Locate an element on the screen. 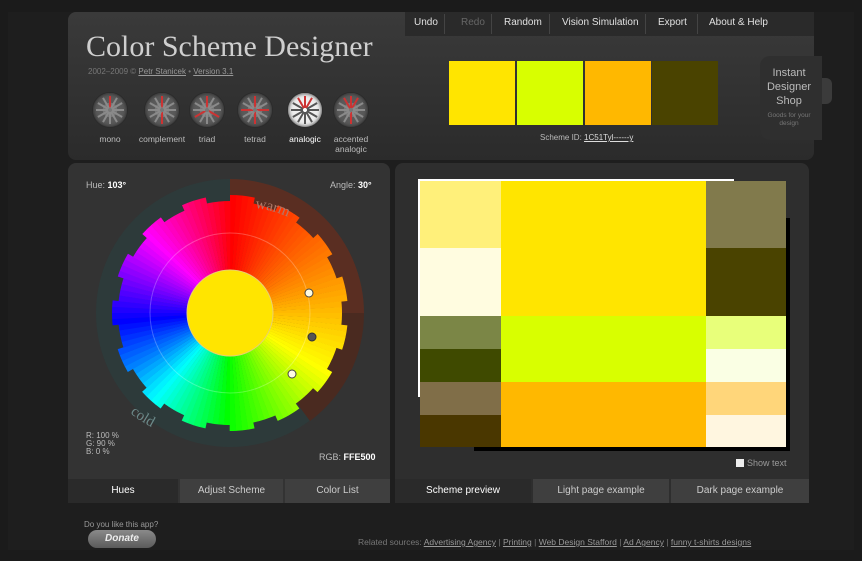 The width and height of the screenshot is (862, 561). menu-random: Random is located at coordinates (523, 22).